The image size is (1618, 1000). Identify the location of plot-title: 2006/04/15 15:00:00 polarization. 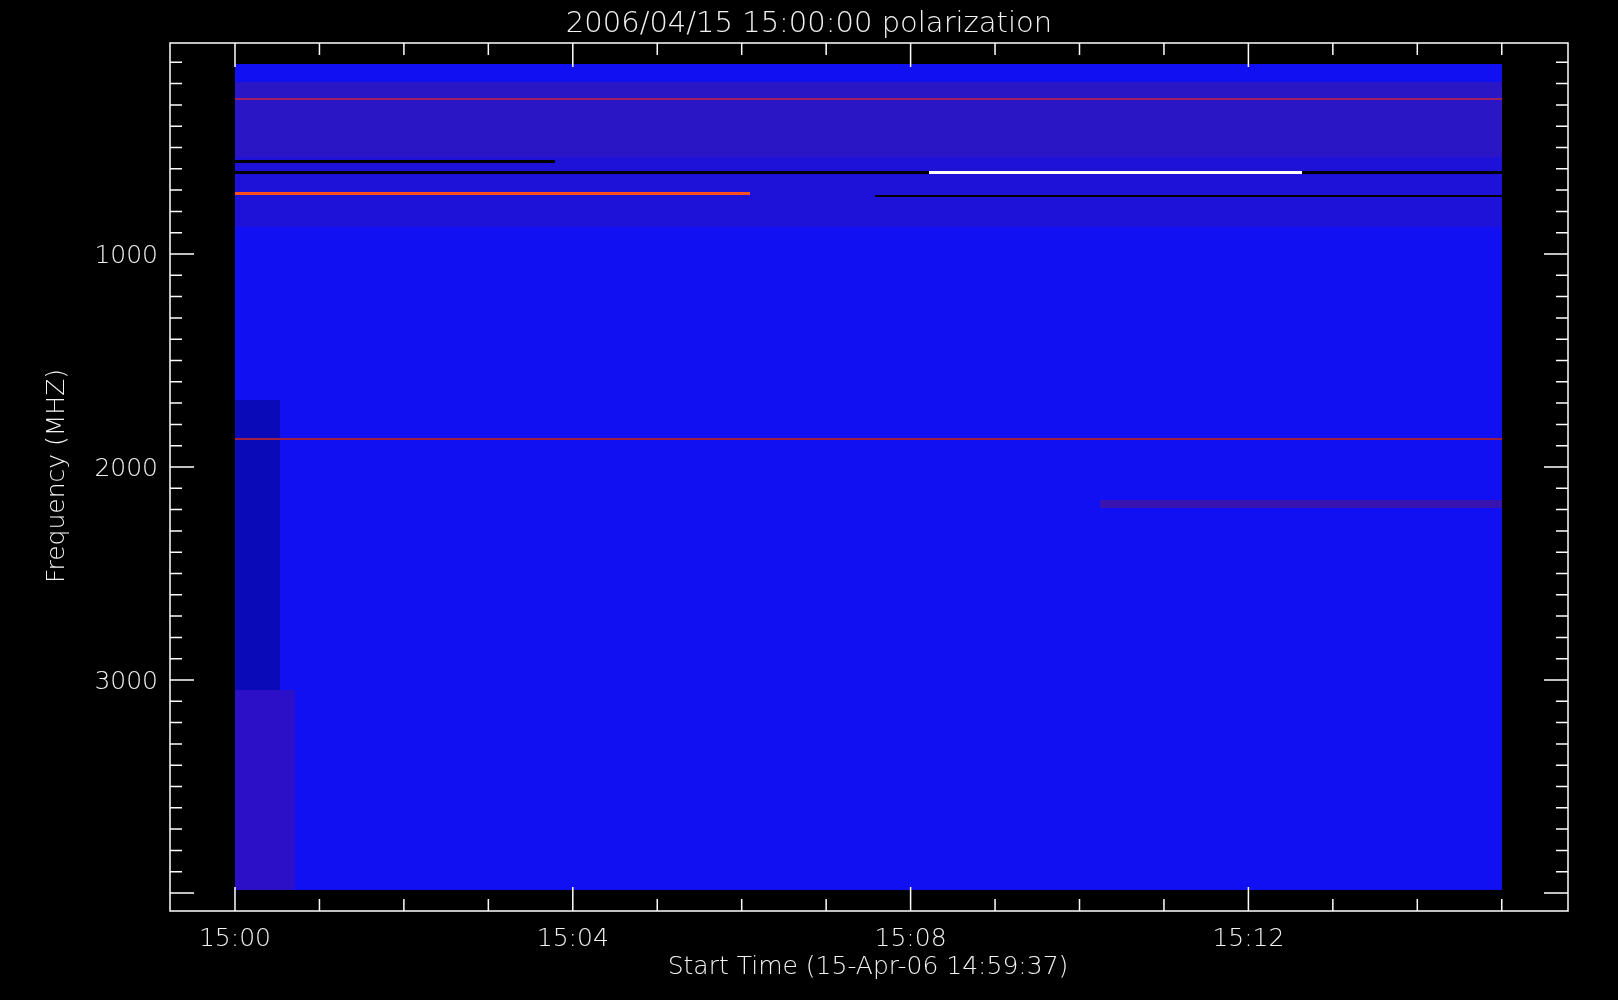
(809, 22).